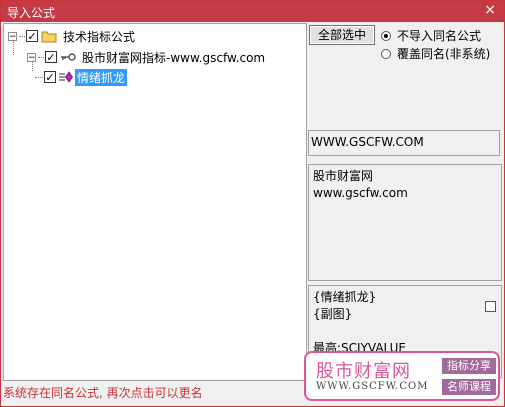 The width and height of the screenshot is (505, 407). What do you see at coordinates (386, 35) in the screenshot?
I see `radio-dot-selected` at bounding box center [386, 35].